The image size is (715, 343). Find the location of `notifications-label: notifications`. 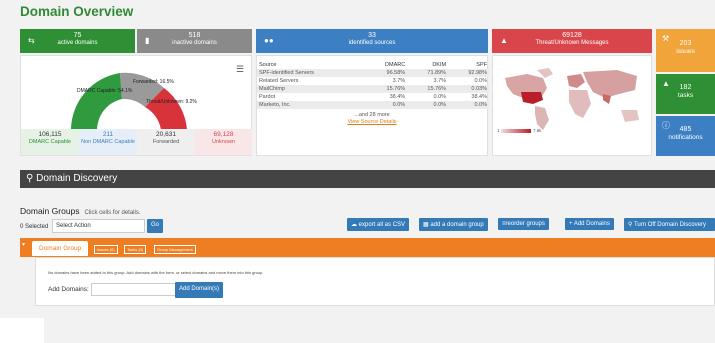

notifications-label: notifications is located at coordinates (685, 138).